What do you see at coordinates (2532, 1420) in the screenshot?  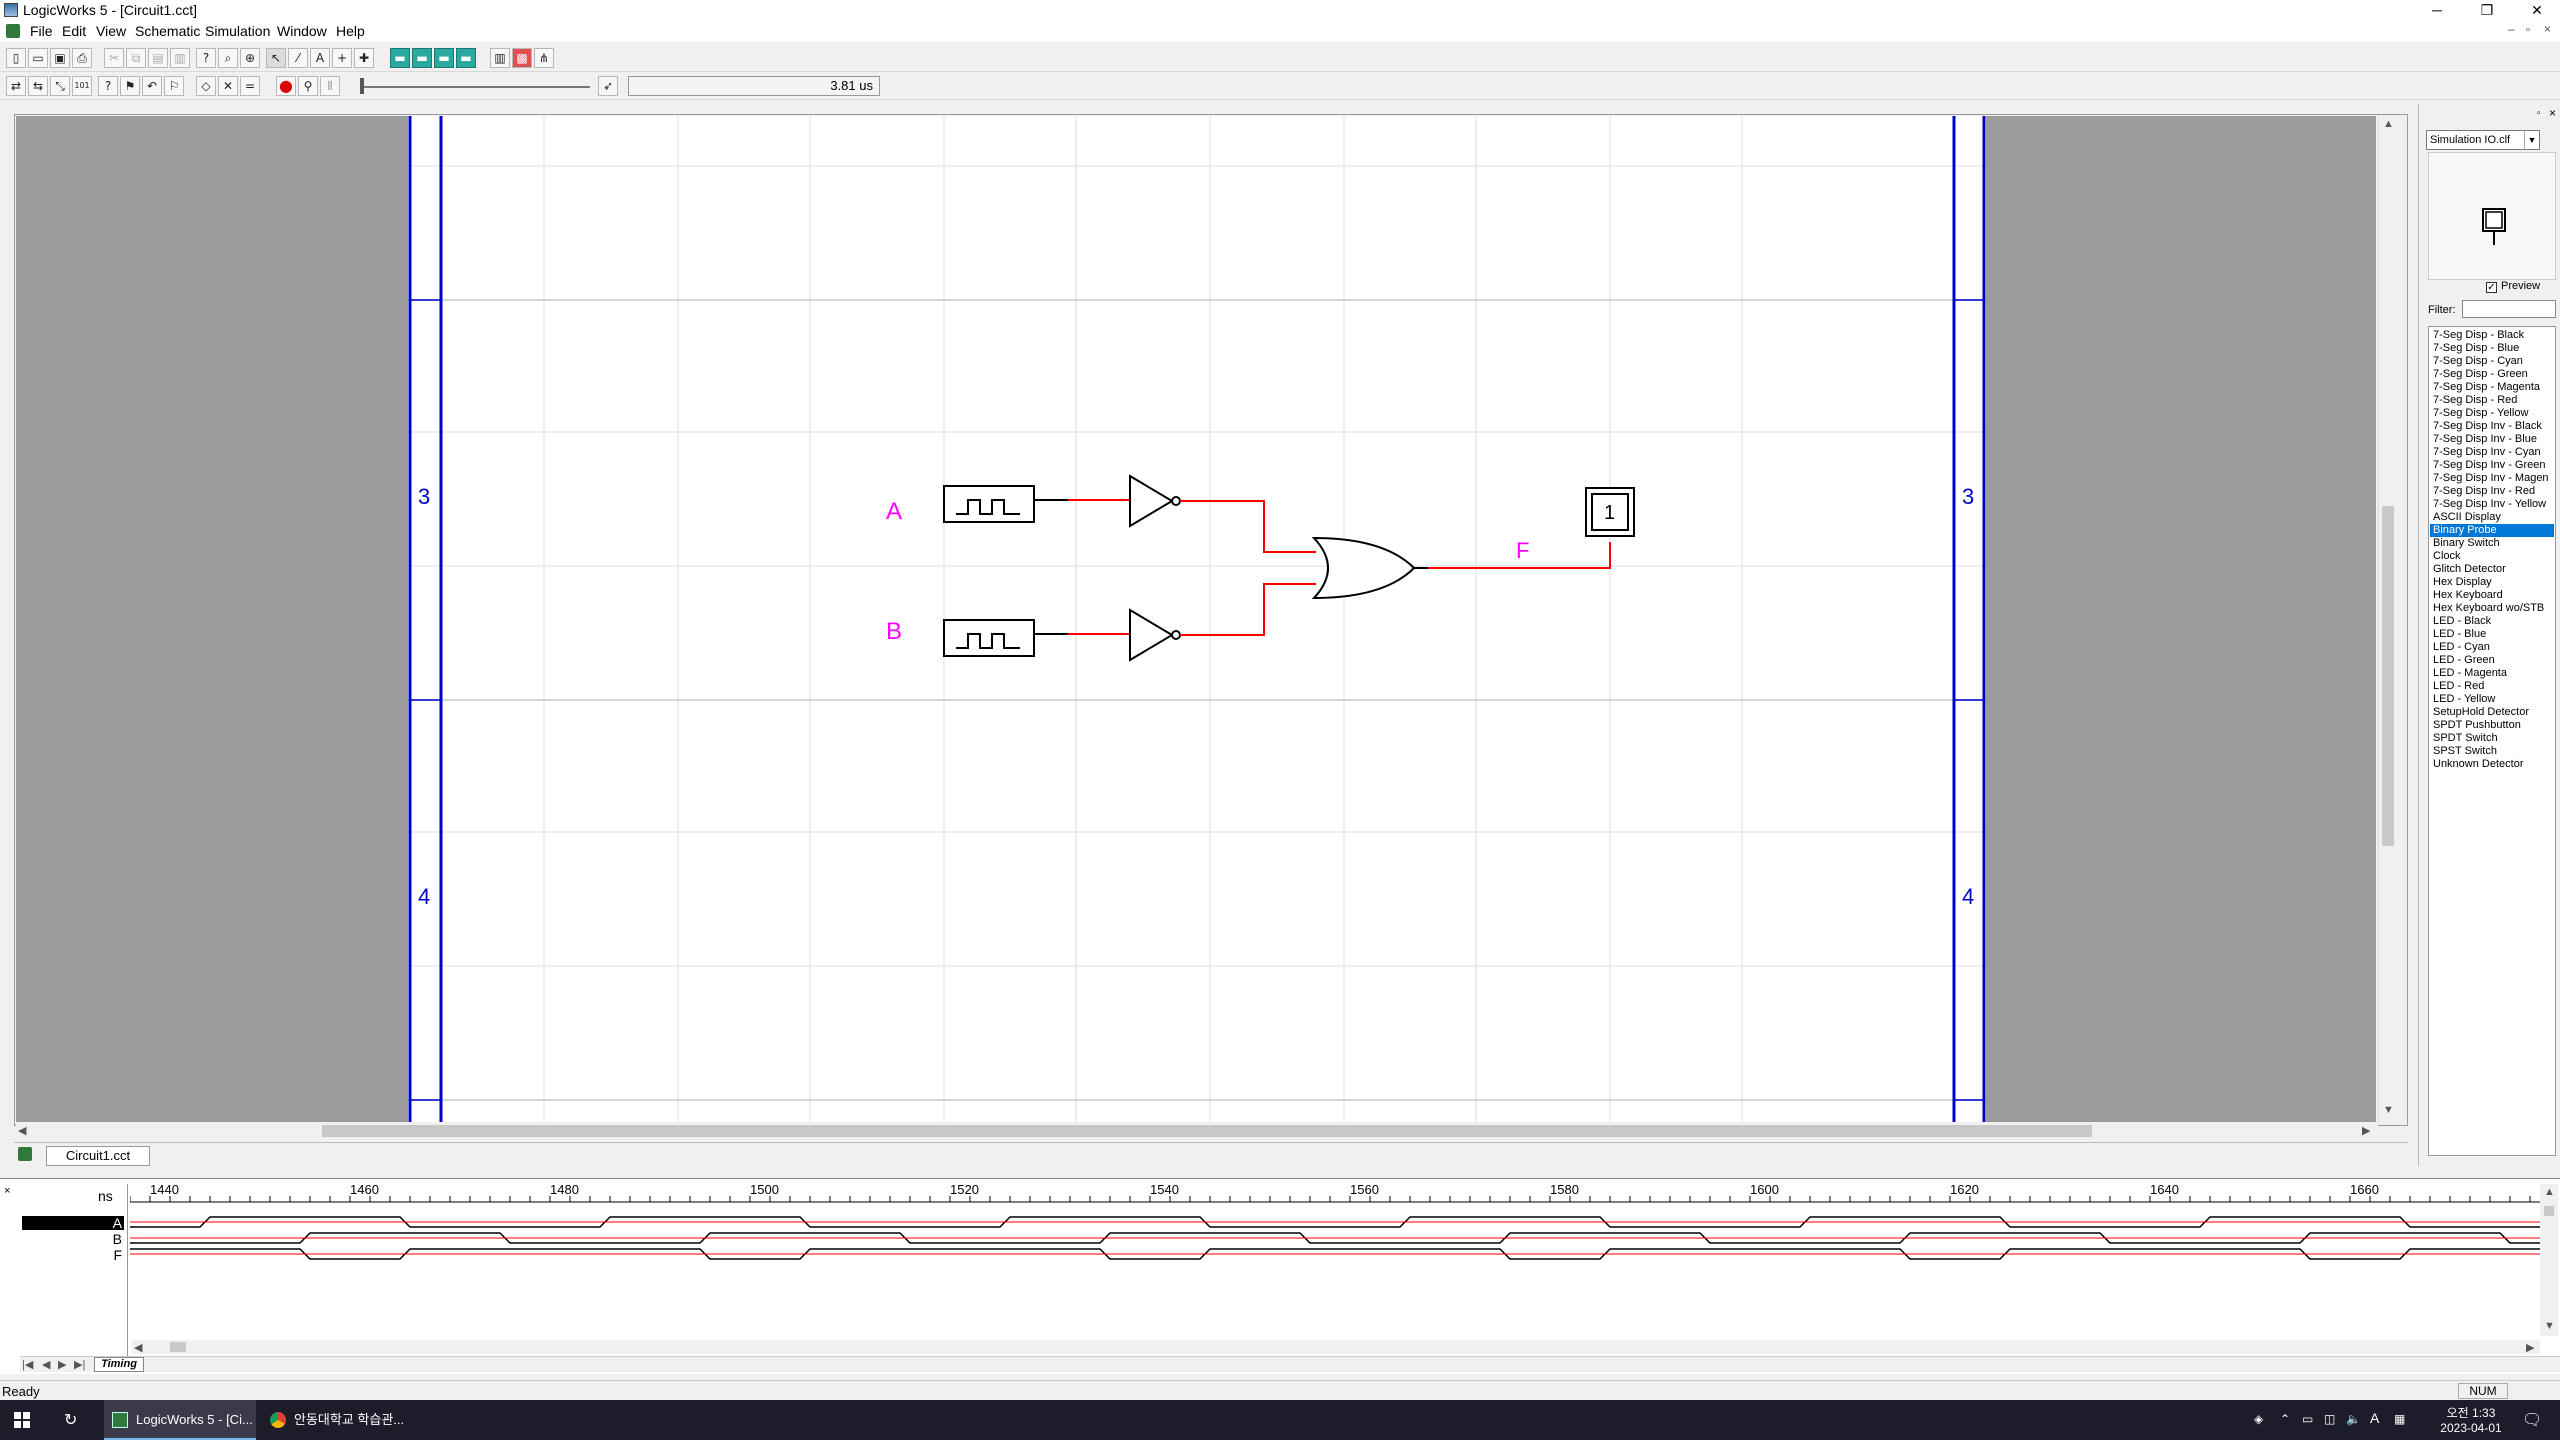 I see `notification-icon: 🗨` at bounding box center [2532, 1420].